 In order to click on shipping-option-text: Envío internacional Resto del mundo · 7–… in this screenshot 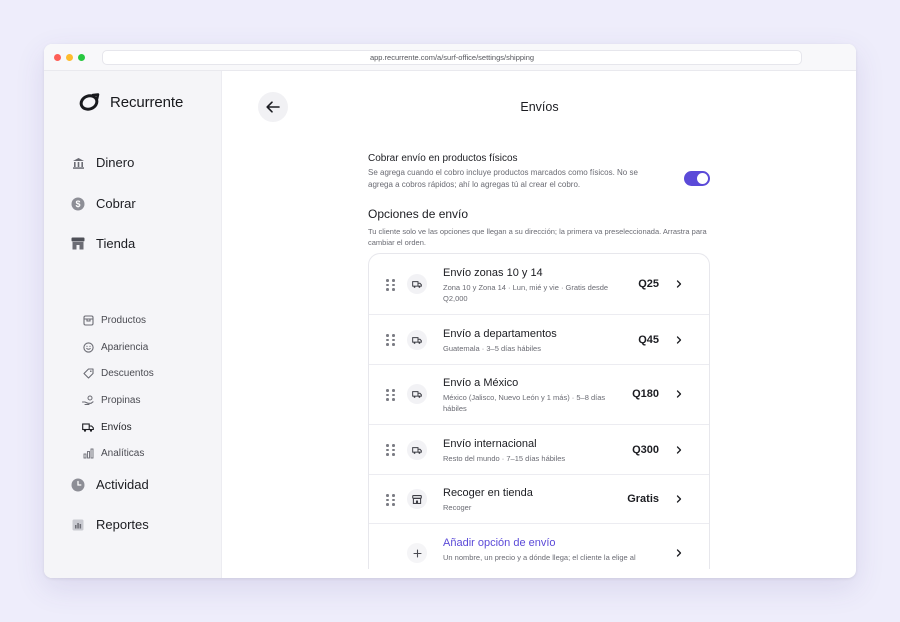, I will do `click(533, 451)`.